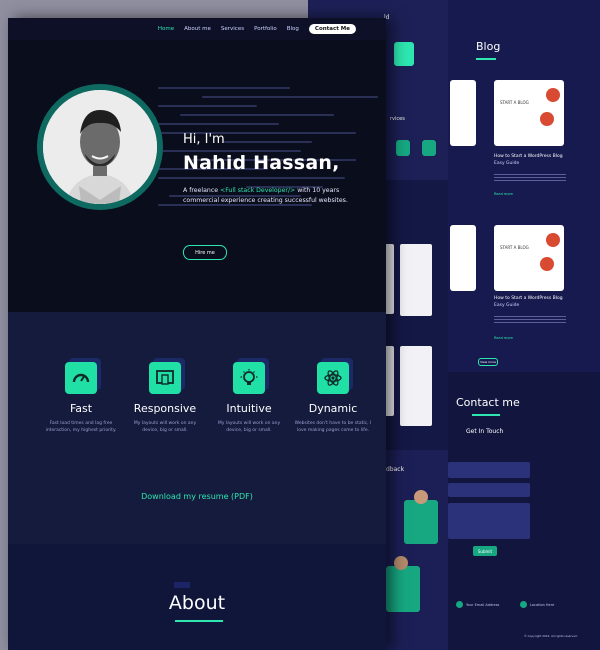  I want to click on nav-home: Home, so click(166, 29).